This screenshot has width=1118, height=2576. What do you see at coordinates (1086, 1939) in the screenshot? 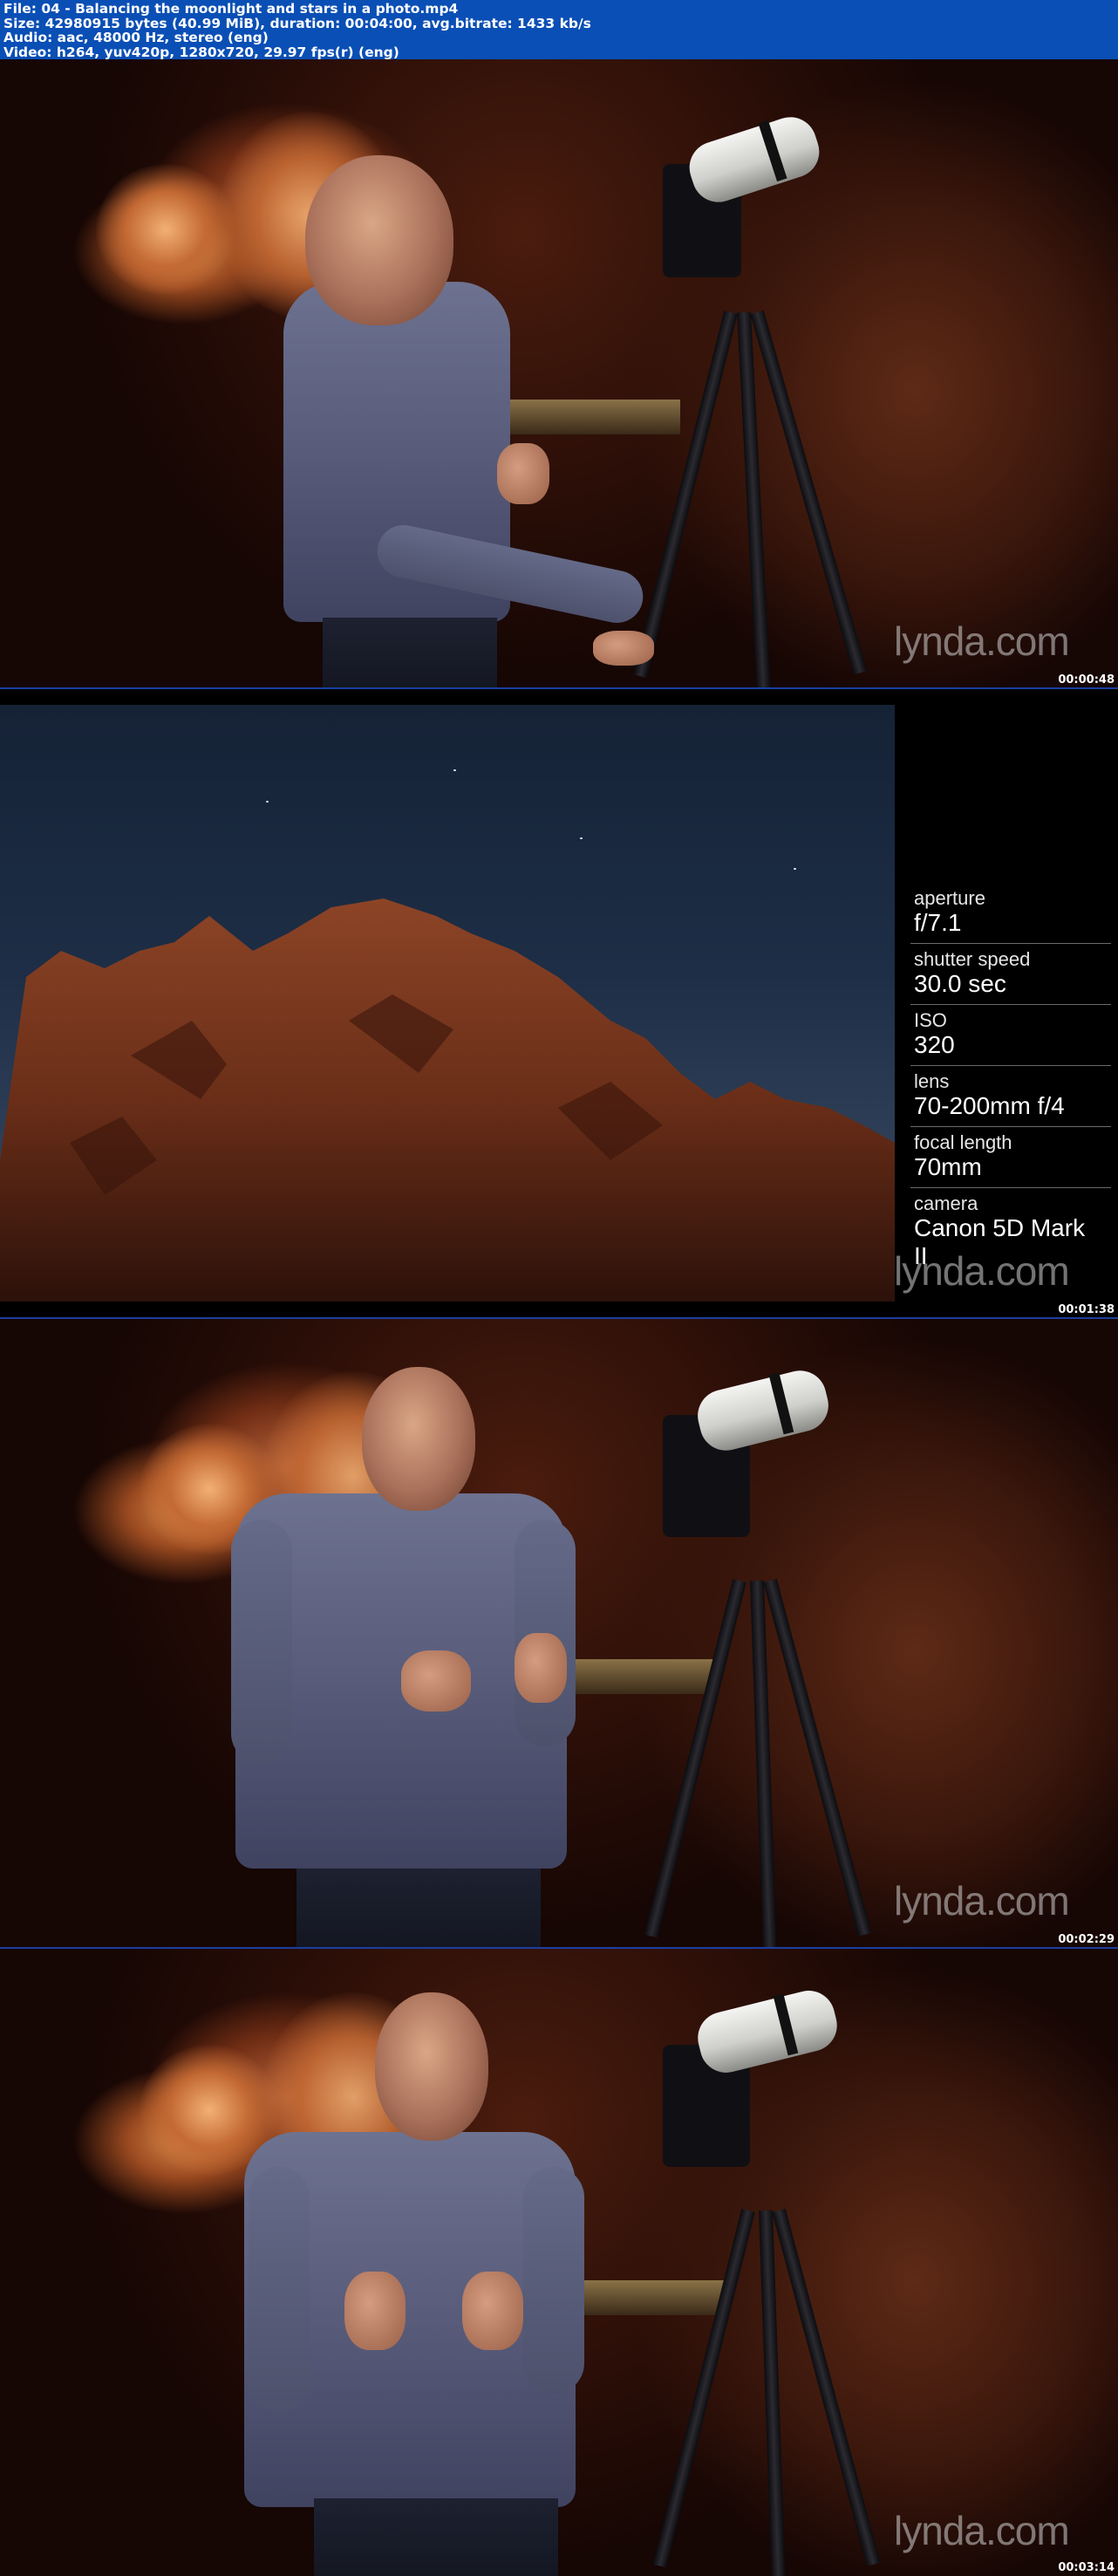
I see `frame-timestamp: 00:02:29` at bounding box center [1086, 1939].